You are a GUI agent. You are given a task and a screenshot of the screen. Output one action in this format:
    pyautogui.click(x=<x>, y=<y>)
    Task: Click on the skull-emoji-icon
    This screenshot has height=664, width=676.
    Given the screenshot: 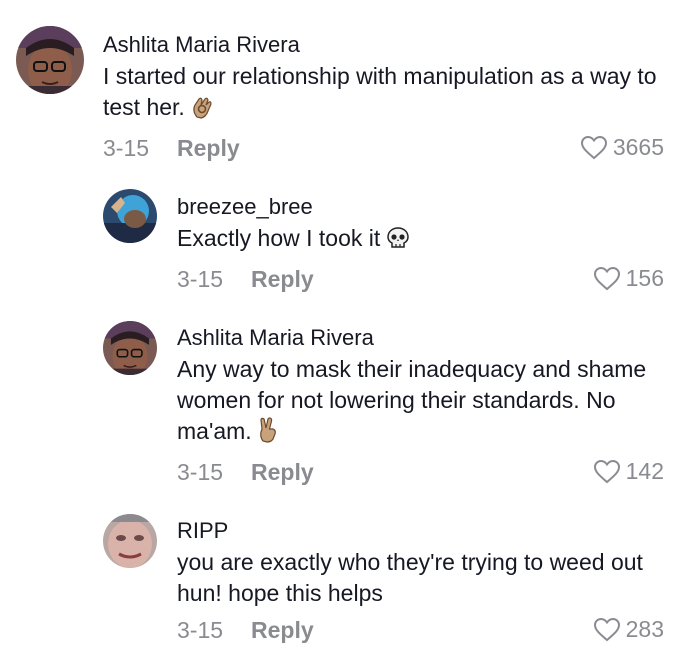 What is the action you would take?
    pyautogui.click(x=398, y=242)
    